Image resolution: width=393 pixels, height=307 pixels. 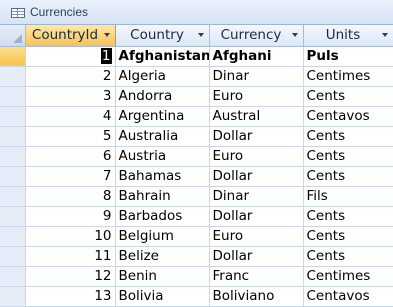 I want to click on cell-countryid-value: 9, so click(x=107, y=216).